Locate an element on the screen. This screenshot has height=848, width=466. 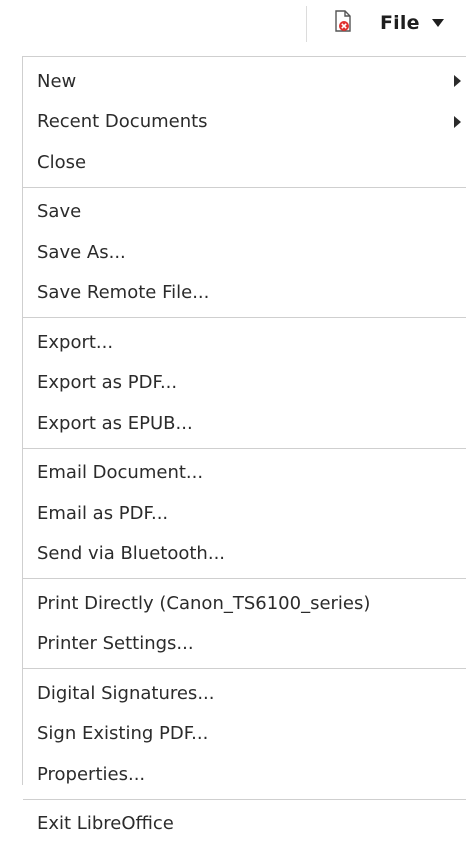
file-menu-button: File is located at coordinates (421, 23).